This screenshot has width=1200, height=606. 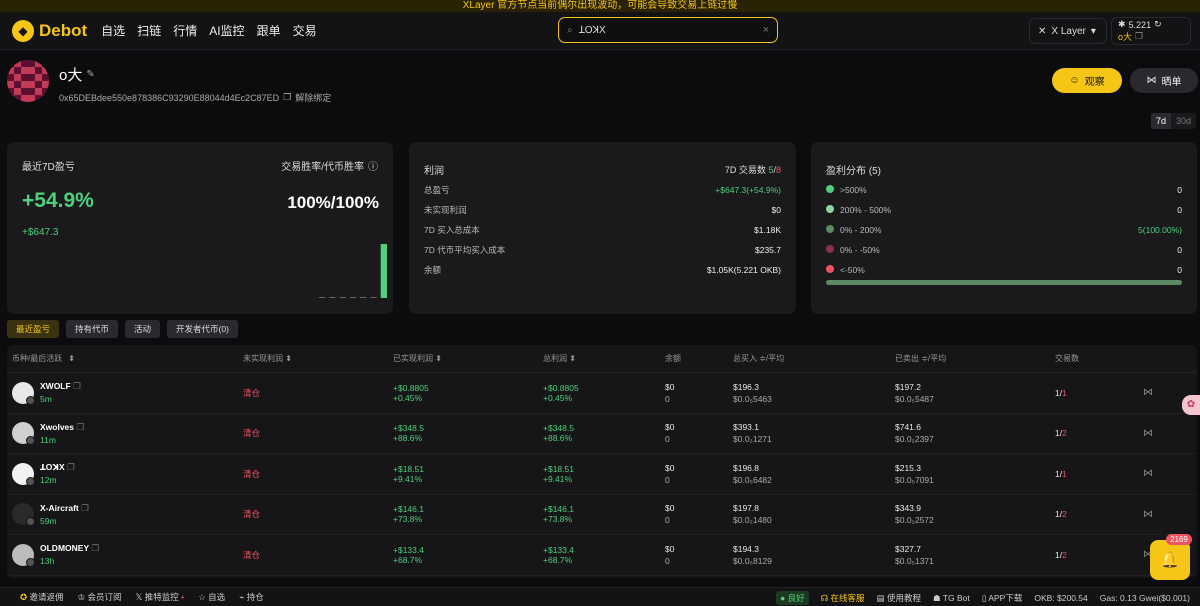 I want to click on share-button: ⋈ 晒单, so click(x=1164, y=80).